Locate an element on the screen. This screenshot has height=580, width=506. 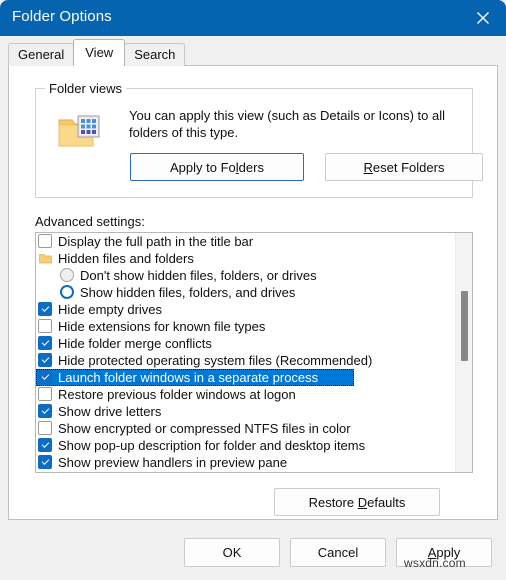
cancel-button: Cancel is located at coordinates (338, 552).